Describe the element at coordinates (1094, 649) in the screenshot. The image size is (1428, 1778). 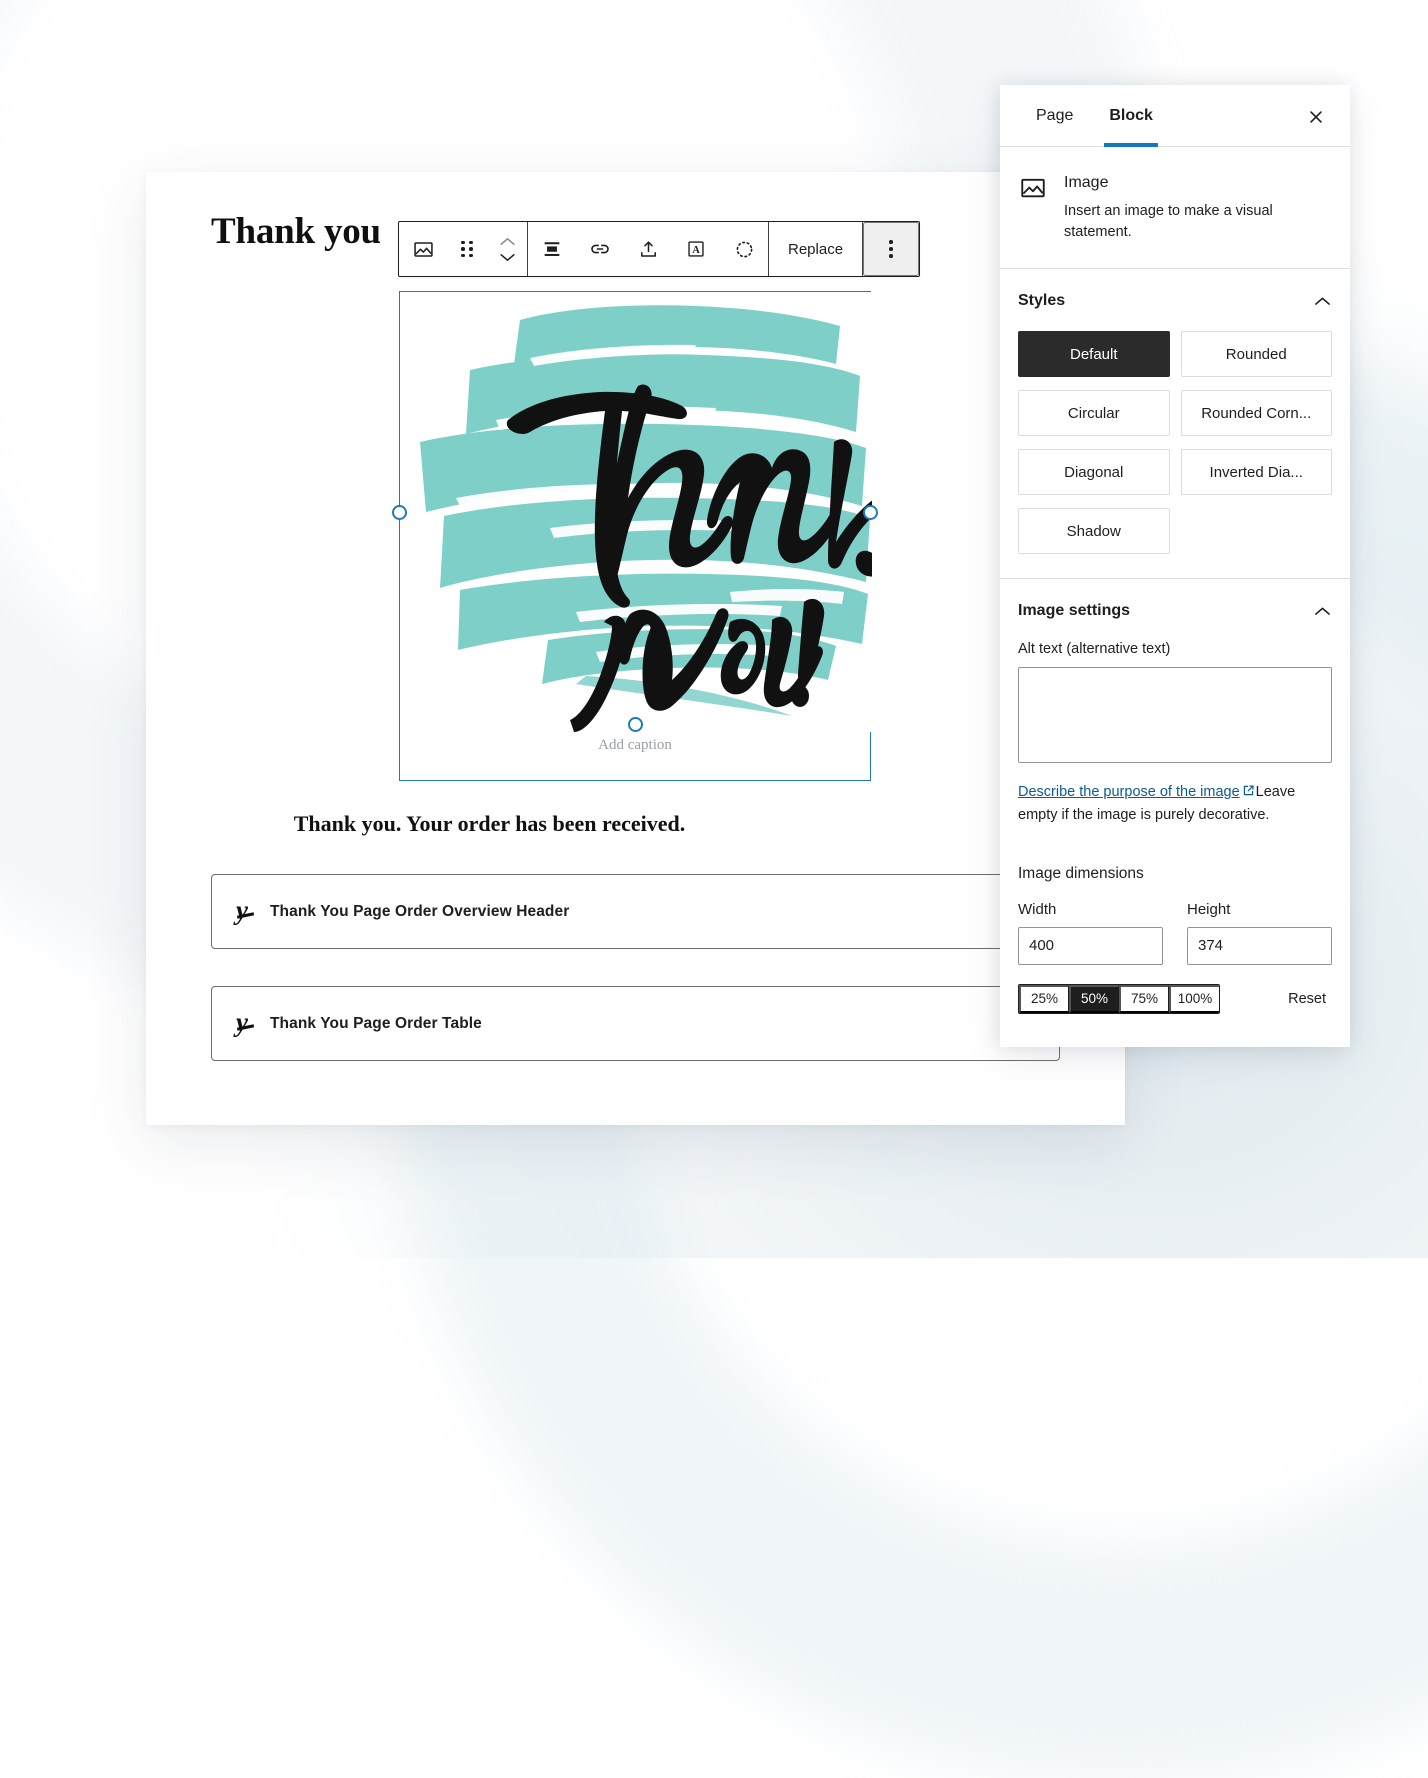
I see `alt-text-label: Alt text (alternative text)` at that location.